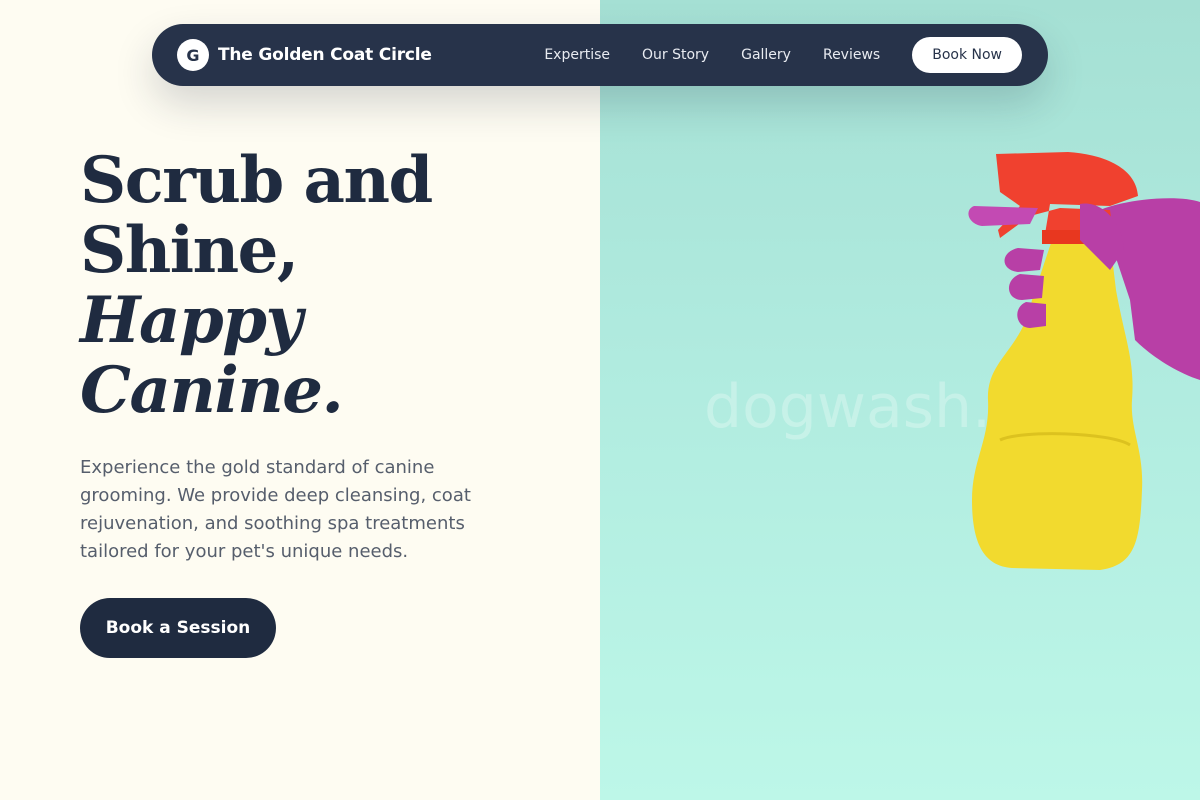 Image resolution: width=1200 pixels, height=800 pixels. What do you see at coordinates (577, 55) in the screenshot?
I see `nav-link-expertise: Expertise` at bounding box center [577, 55].